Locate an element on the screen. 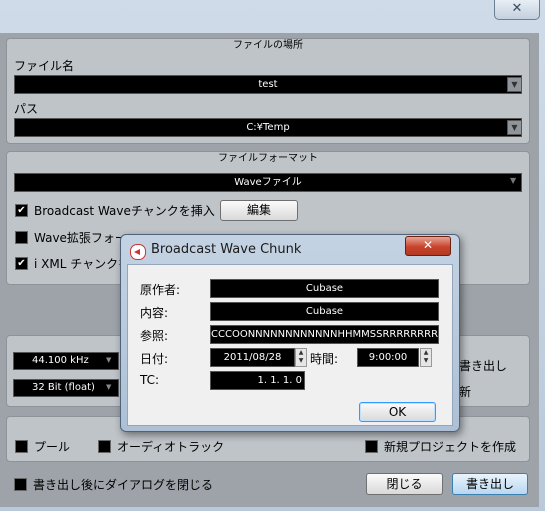 This screenshot has width=545, height=511. reference-label: 参照: is located at coordinates (154, 336).